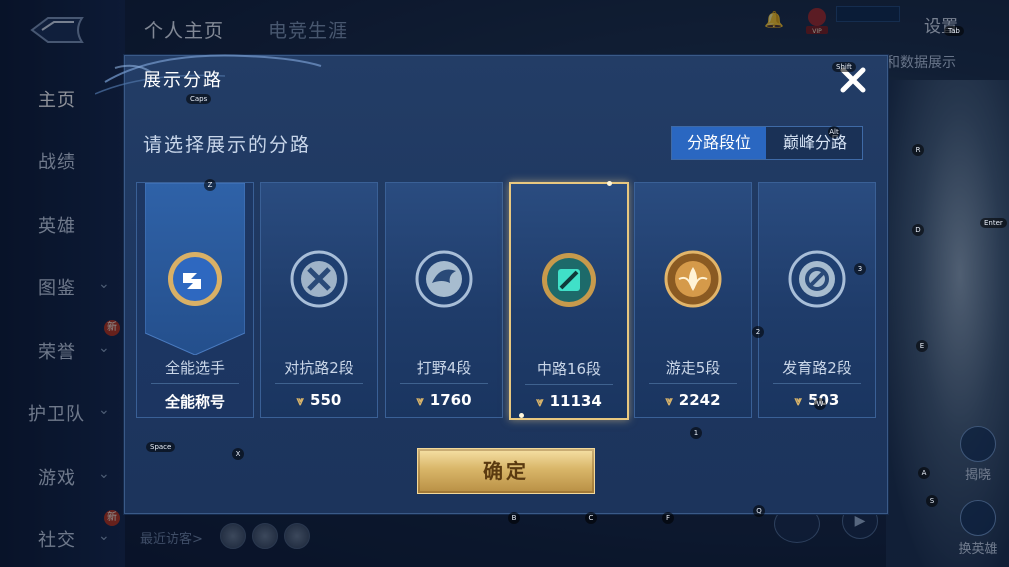 This screenshot has height=567, width=1009. I want to click on lane-name: 对抗路2段, so click(319, 368).